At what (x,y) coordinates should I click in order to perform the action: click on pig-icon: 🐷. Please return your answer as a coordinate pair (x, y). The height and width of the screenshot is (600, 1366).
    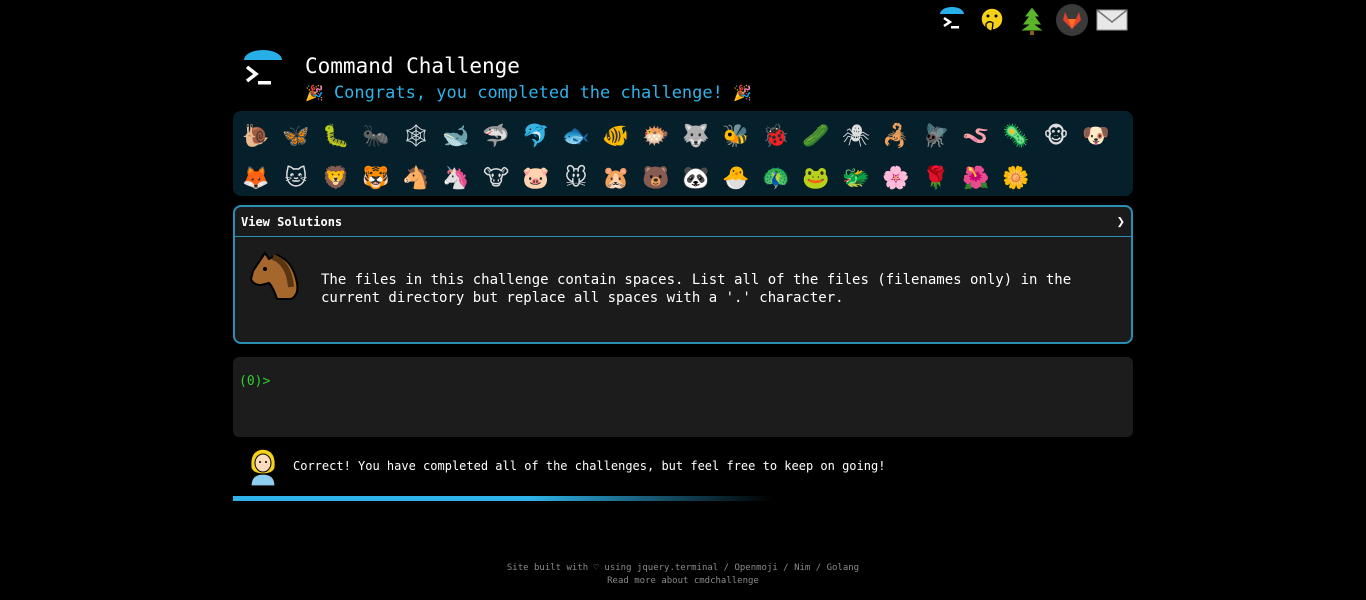
    Looking at the image, I should click on (536, 178).